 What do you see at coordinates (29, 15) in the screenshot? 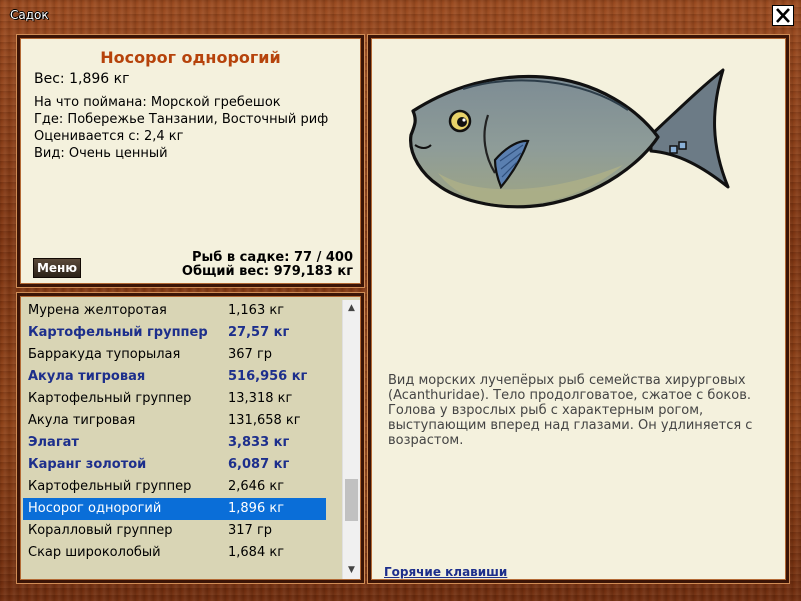
I see `window-title: Садок` at bounding box center [29, 15].